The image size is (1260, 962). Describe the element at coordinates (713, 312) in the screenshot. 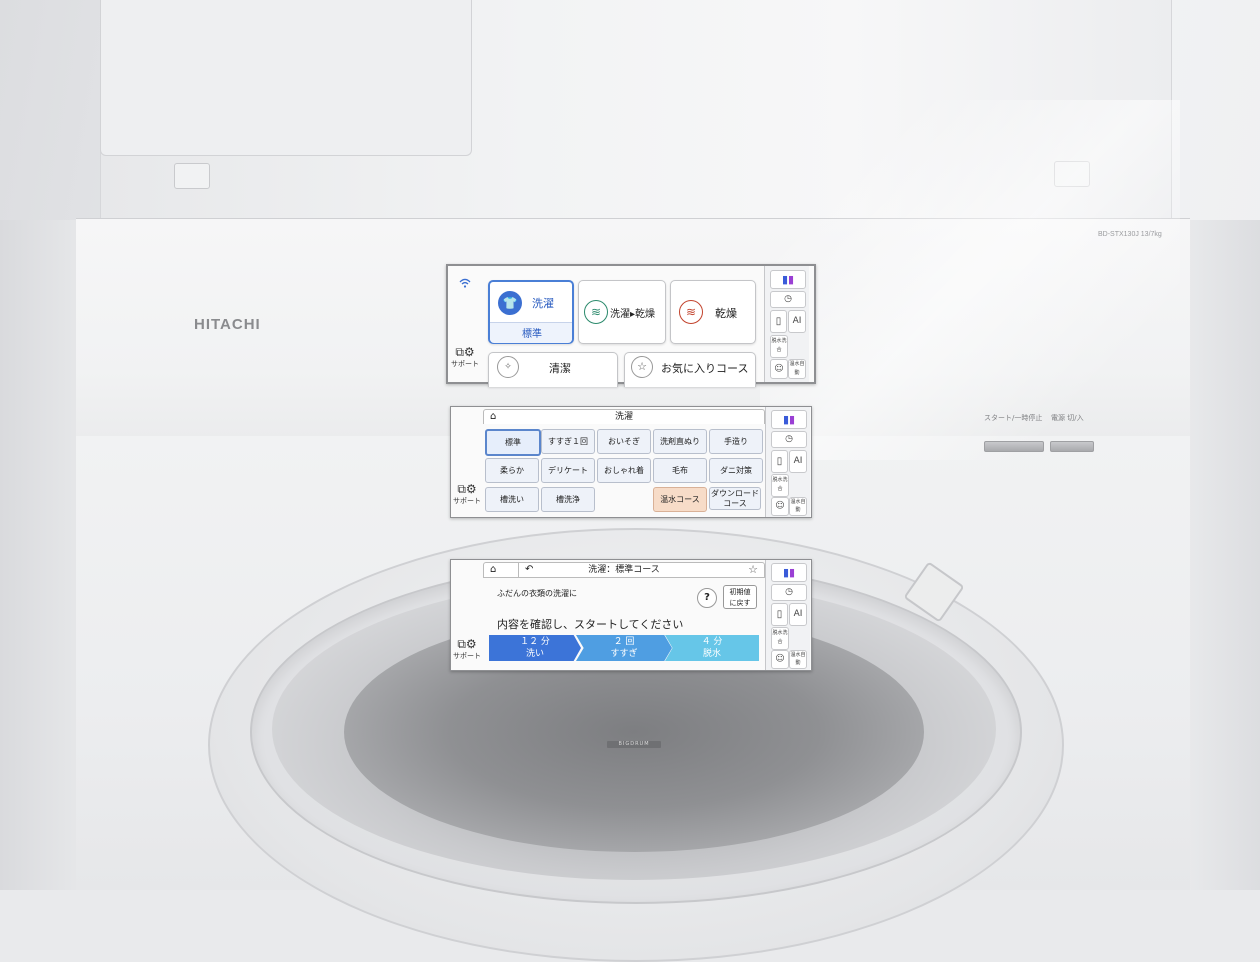

I see `tile-dry: ≋ 乾燥` at that location.